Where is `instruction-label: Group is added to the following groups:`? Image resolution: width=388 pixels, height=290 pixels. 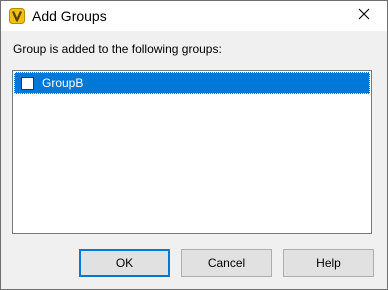 instruction-label: Group is added to the following groups: is located at coordinates (117, 49).